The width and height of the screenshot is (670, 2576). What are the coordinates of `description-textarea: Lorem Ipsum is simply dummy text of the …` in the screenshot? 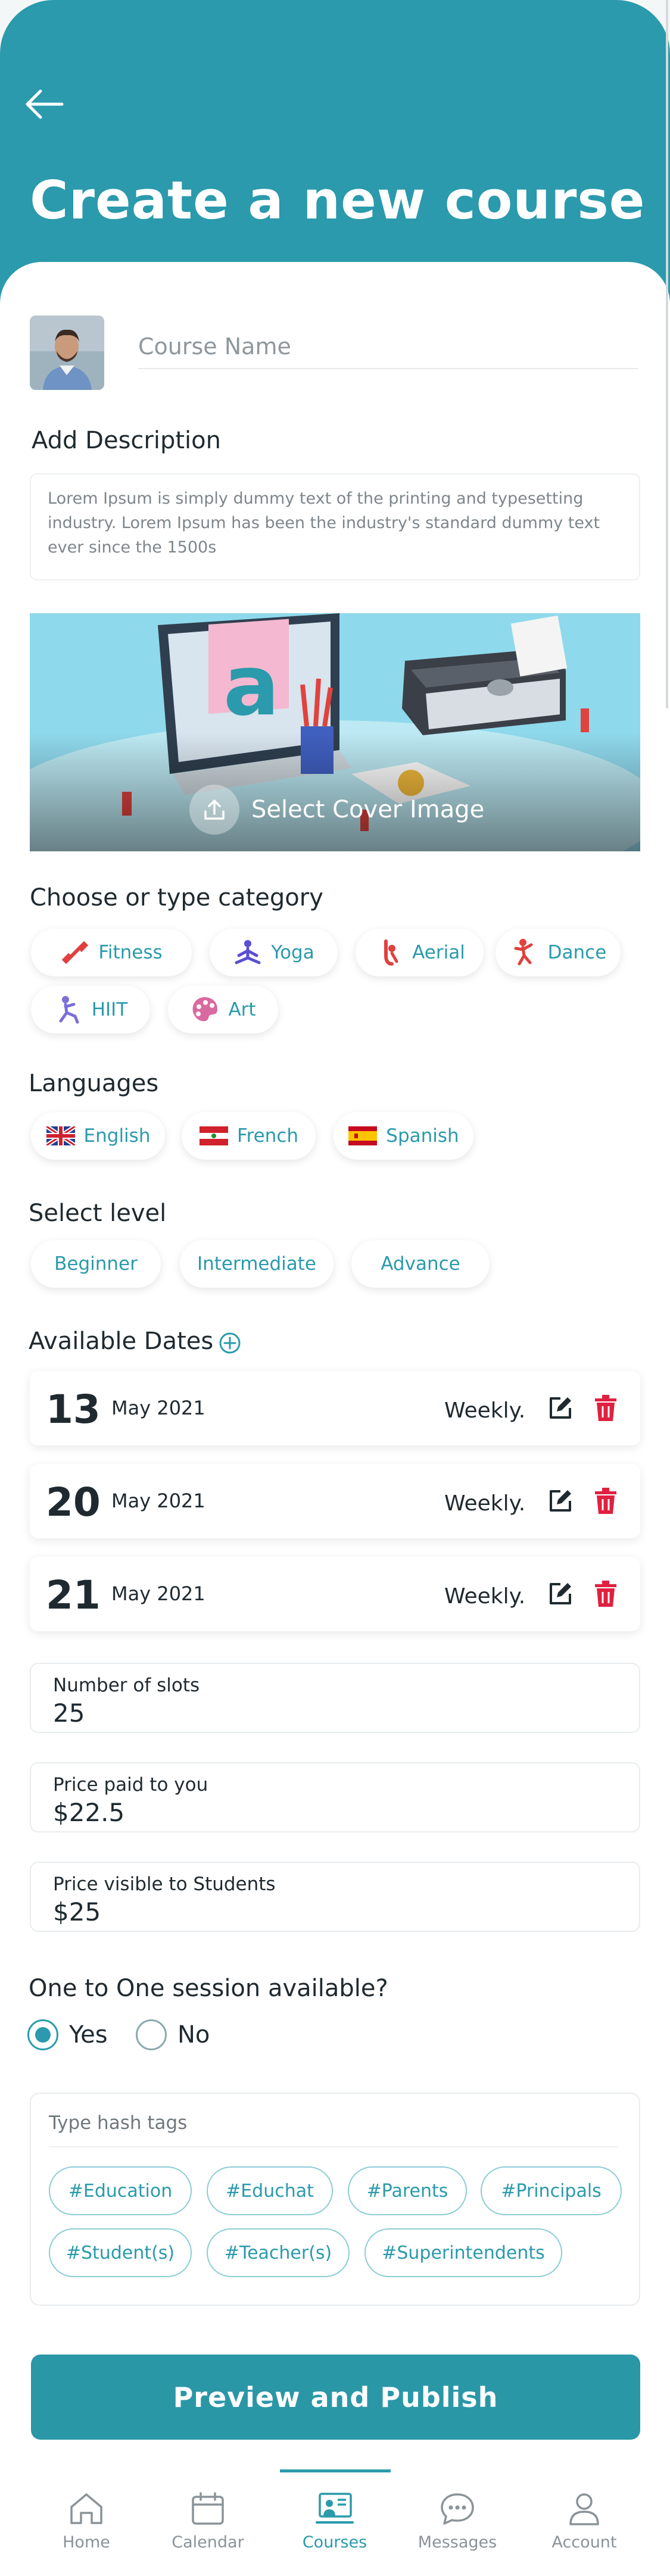 It's located at (335, 526).